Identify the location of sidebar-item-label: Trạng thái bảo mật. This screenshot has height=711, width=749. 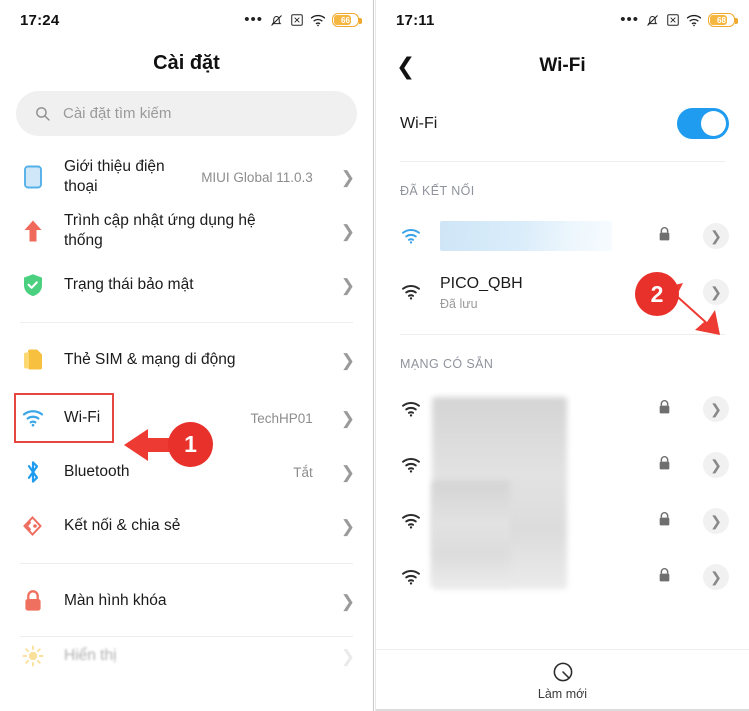
(129, 284).